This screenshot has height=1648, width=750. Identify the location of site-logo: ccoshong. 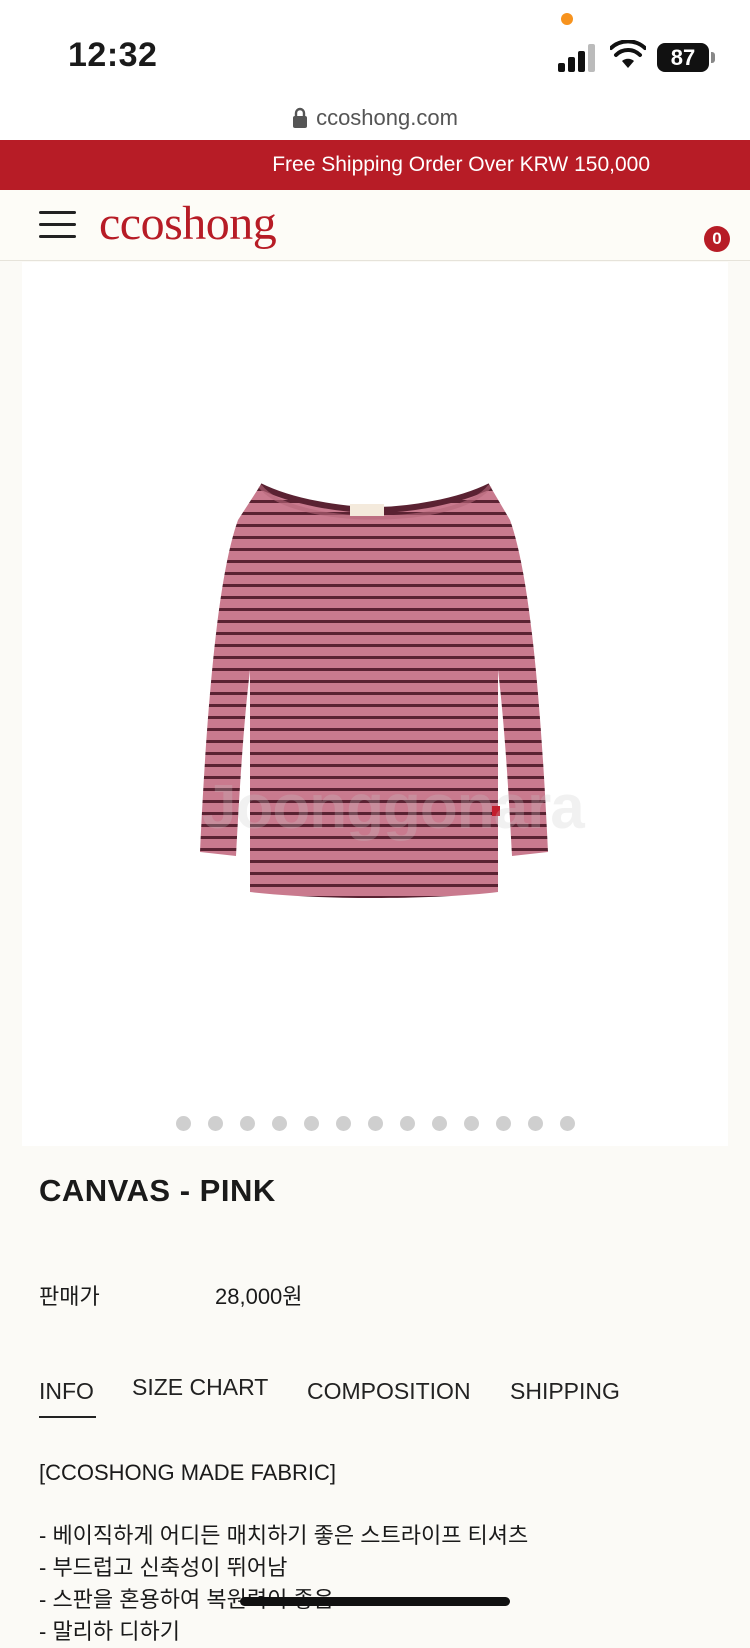
(188, 223).